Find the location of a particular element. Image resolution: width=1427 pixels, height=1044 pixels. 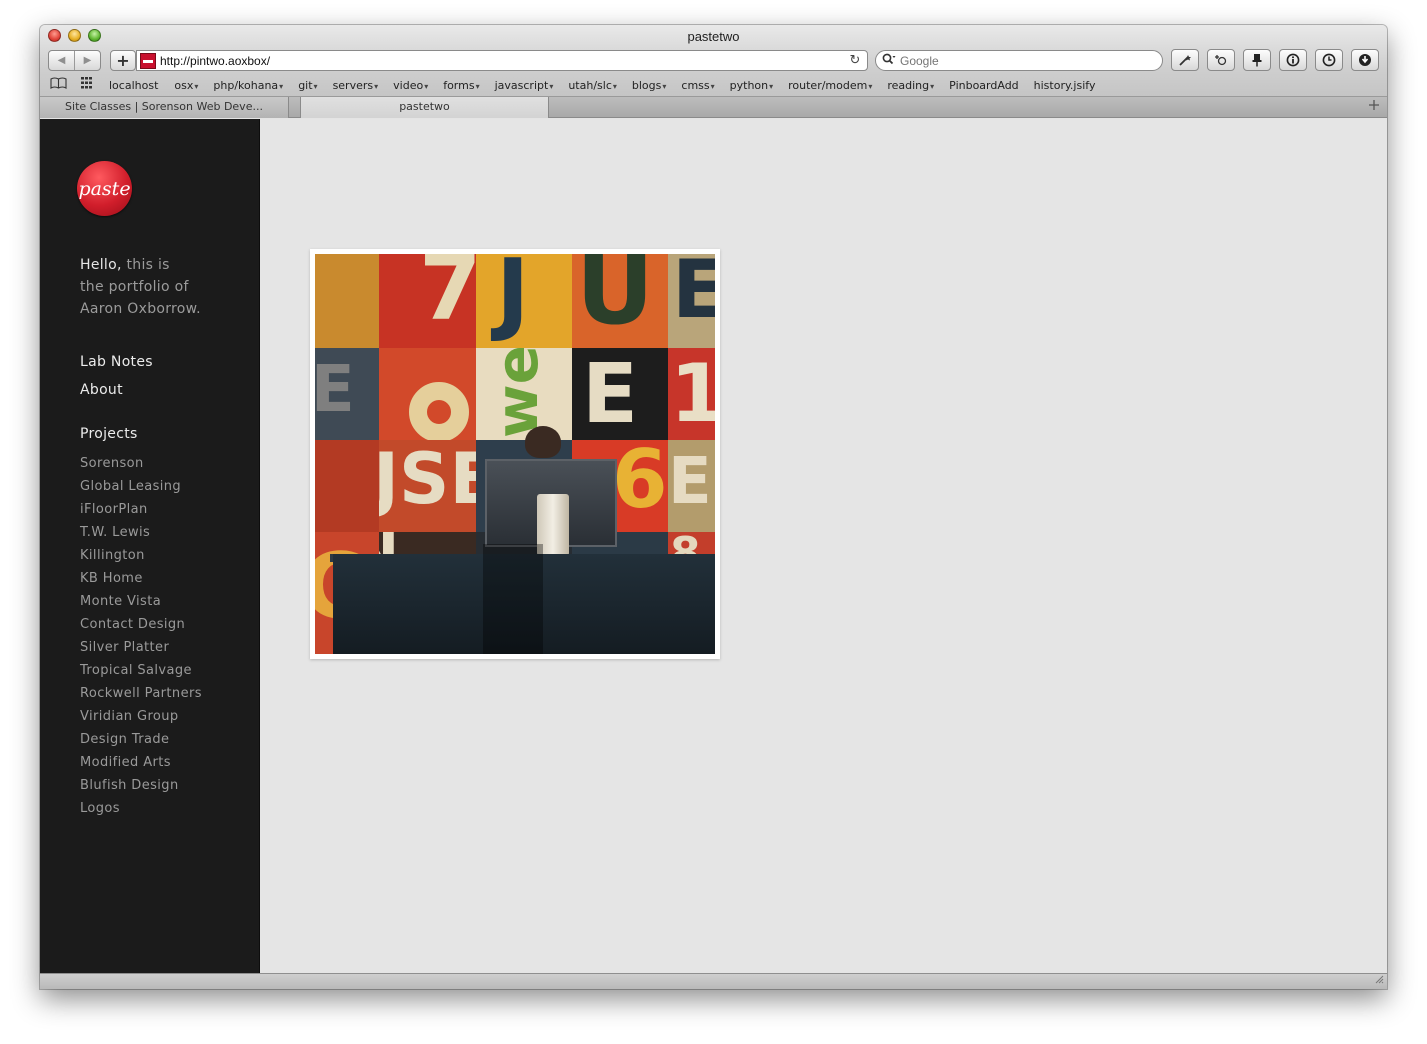

bookmark-video: video▾ is located at coordinates (410, 85).